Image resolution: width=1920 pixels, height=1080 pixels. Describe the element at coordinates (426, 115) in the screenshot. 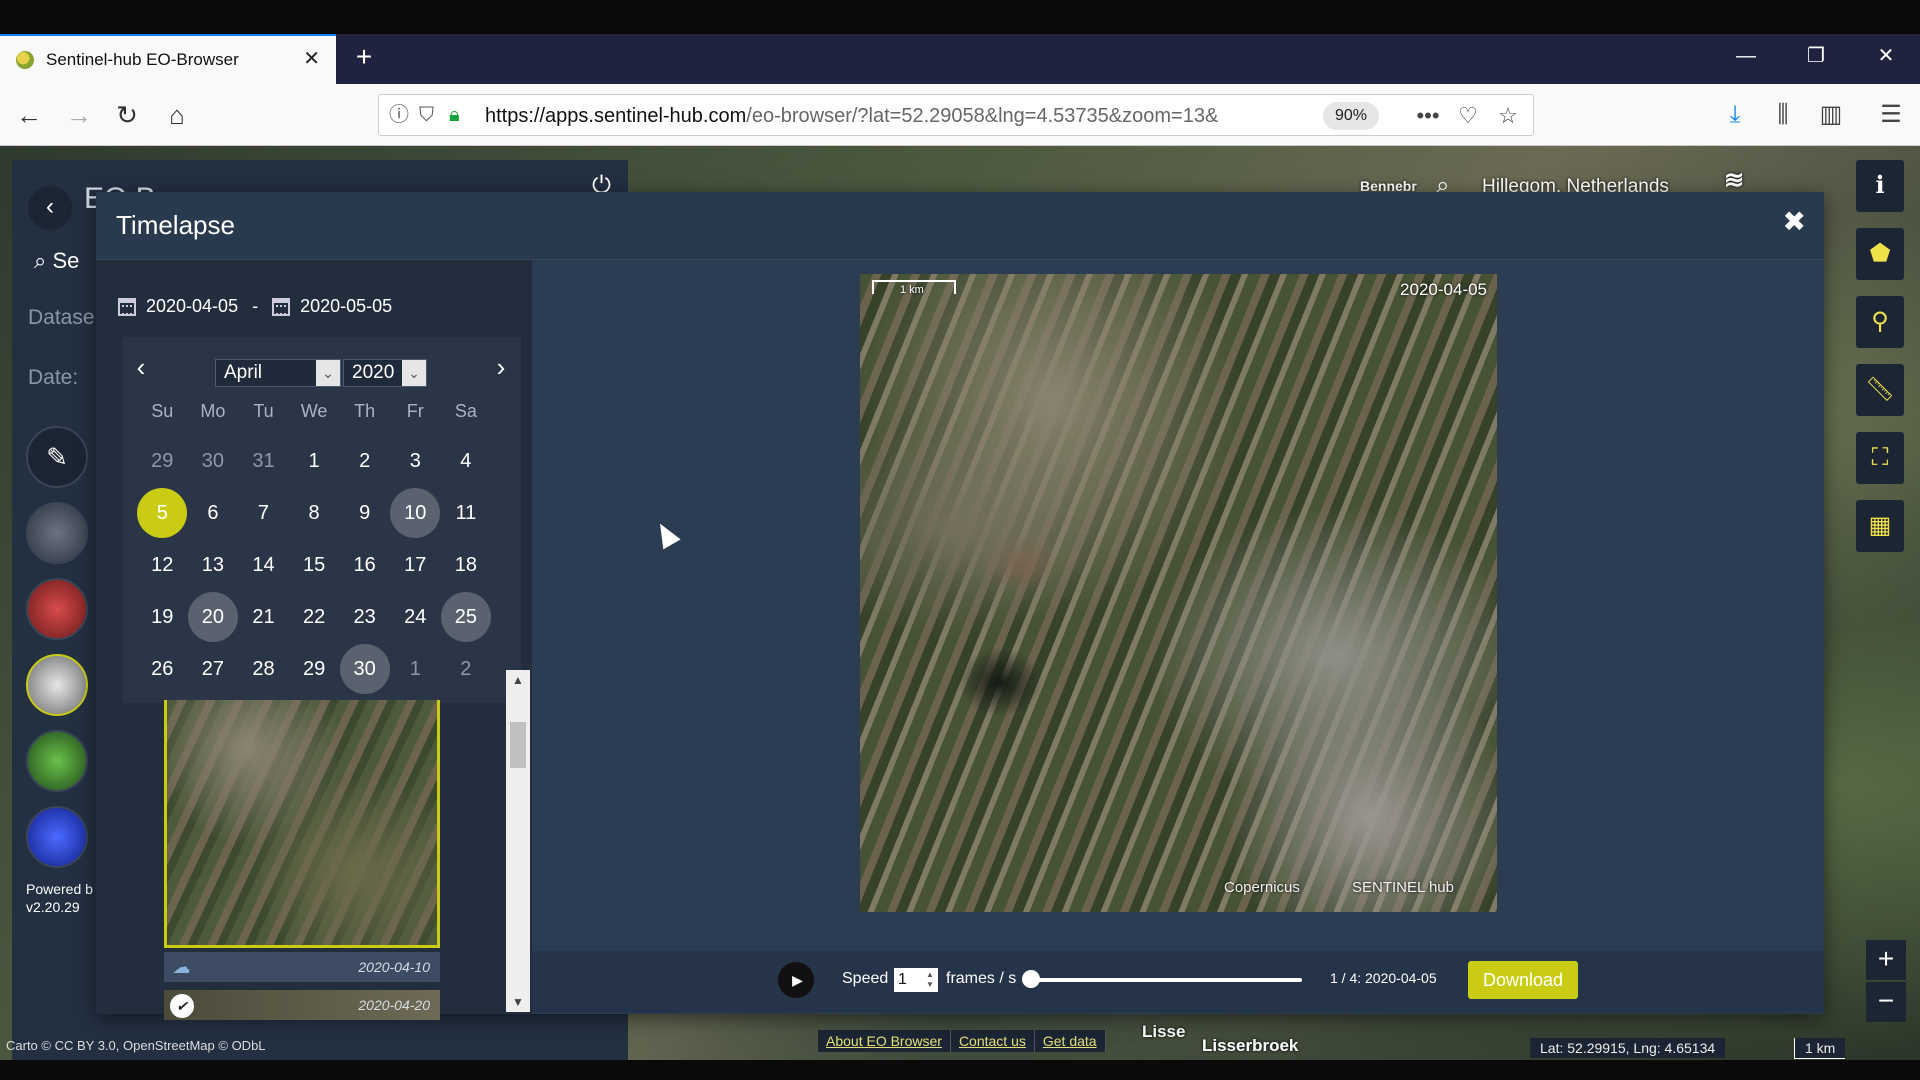

I see `shield-icon: ⛉` at that location.